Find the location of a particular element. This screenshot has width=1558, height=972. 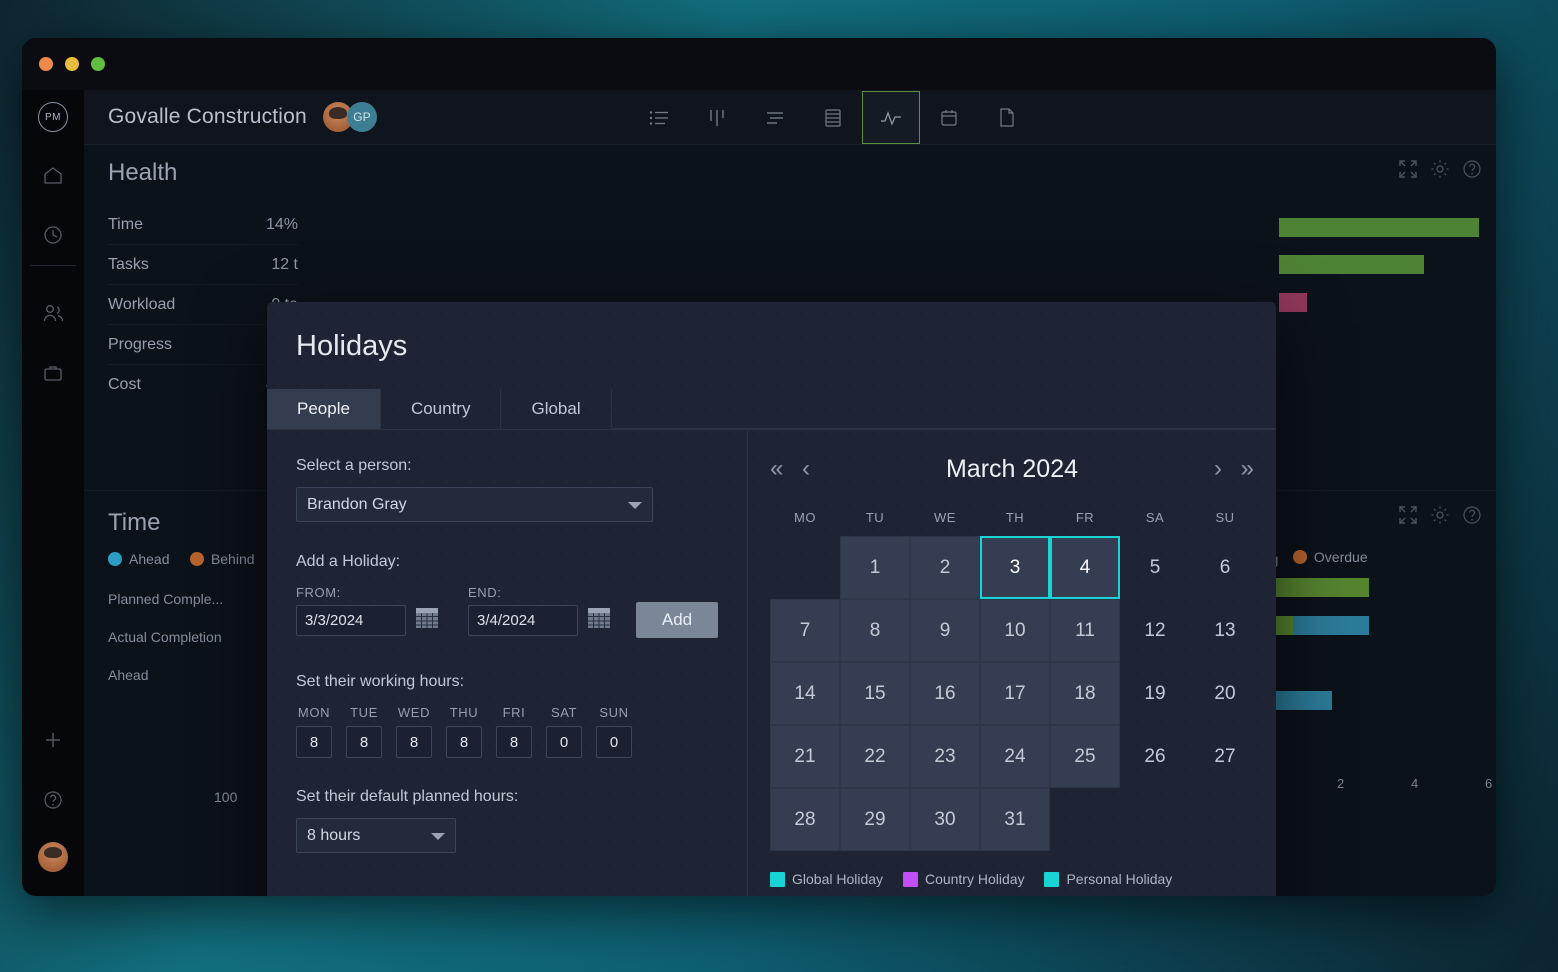

calendar-day-10: 10 is located at coordinates (1015, 630).